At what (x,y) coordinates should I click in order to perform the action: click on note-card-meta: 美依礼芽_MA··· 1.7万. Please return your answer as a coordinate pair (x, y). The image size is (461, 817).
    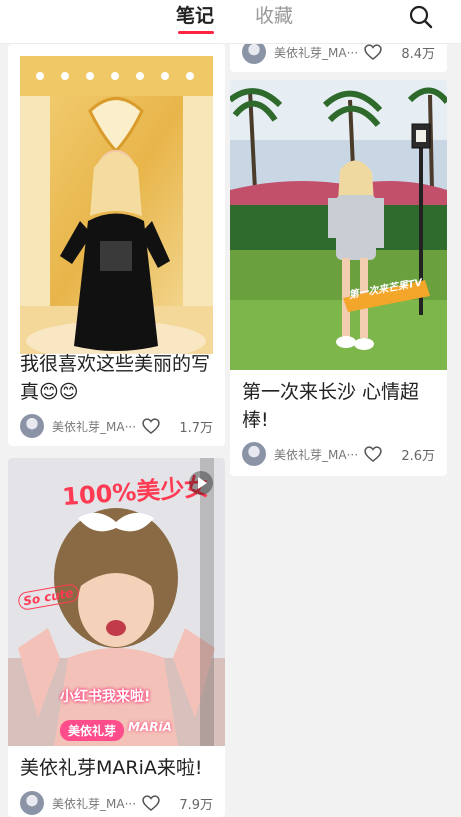
    Looking at the image, I should click on (116, 426).